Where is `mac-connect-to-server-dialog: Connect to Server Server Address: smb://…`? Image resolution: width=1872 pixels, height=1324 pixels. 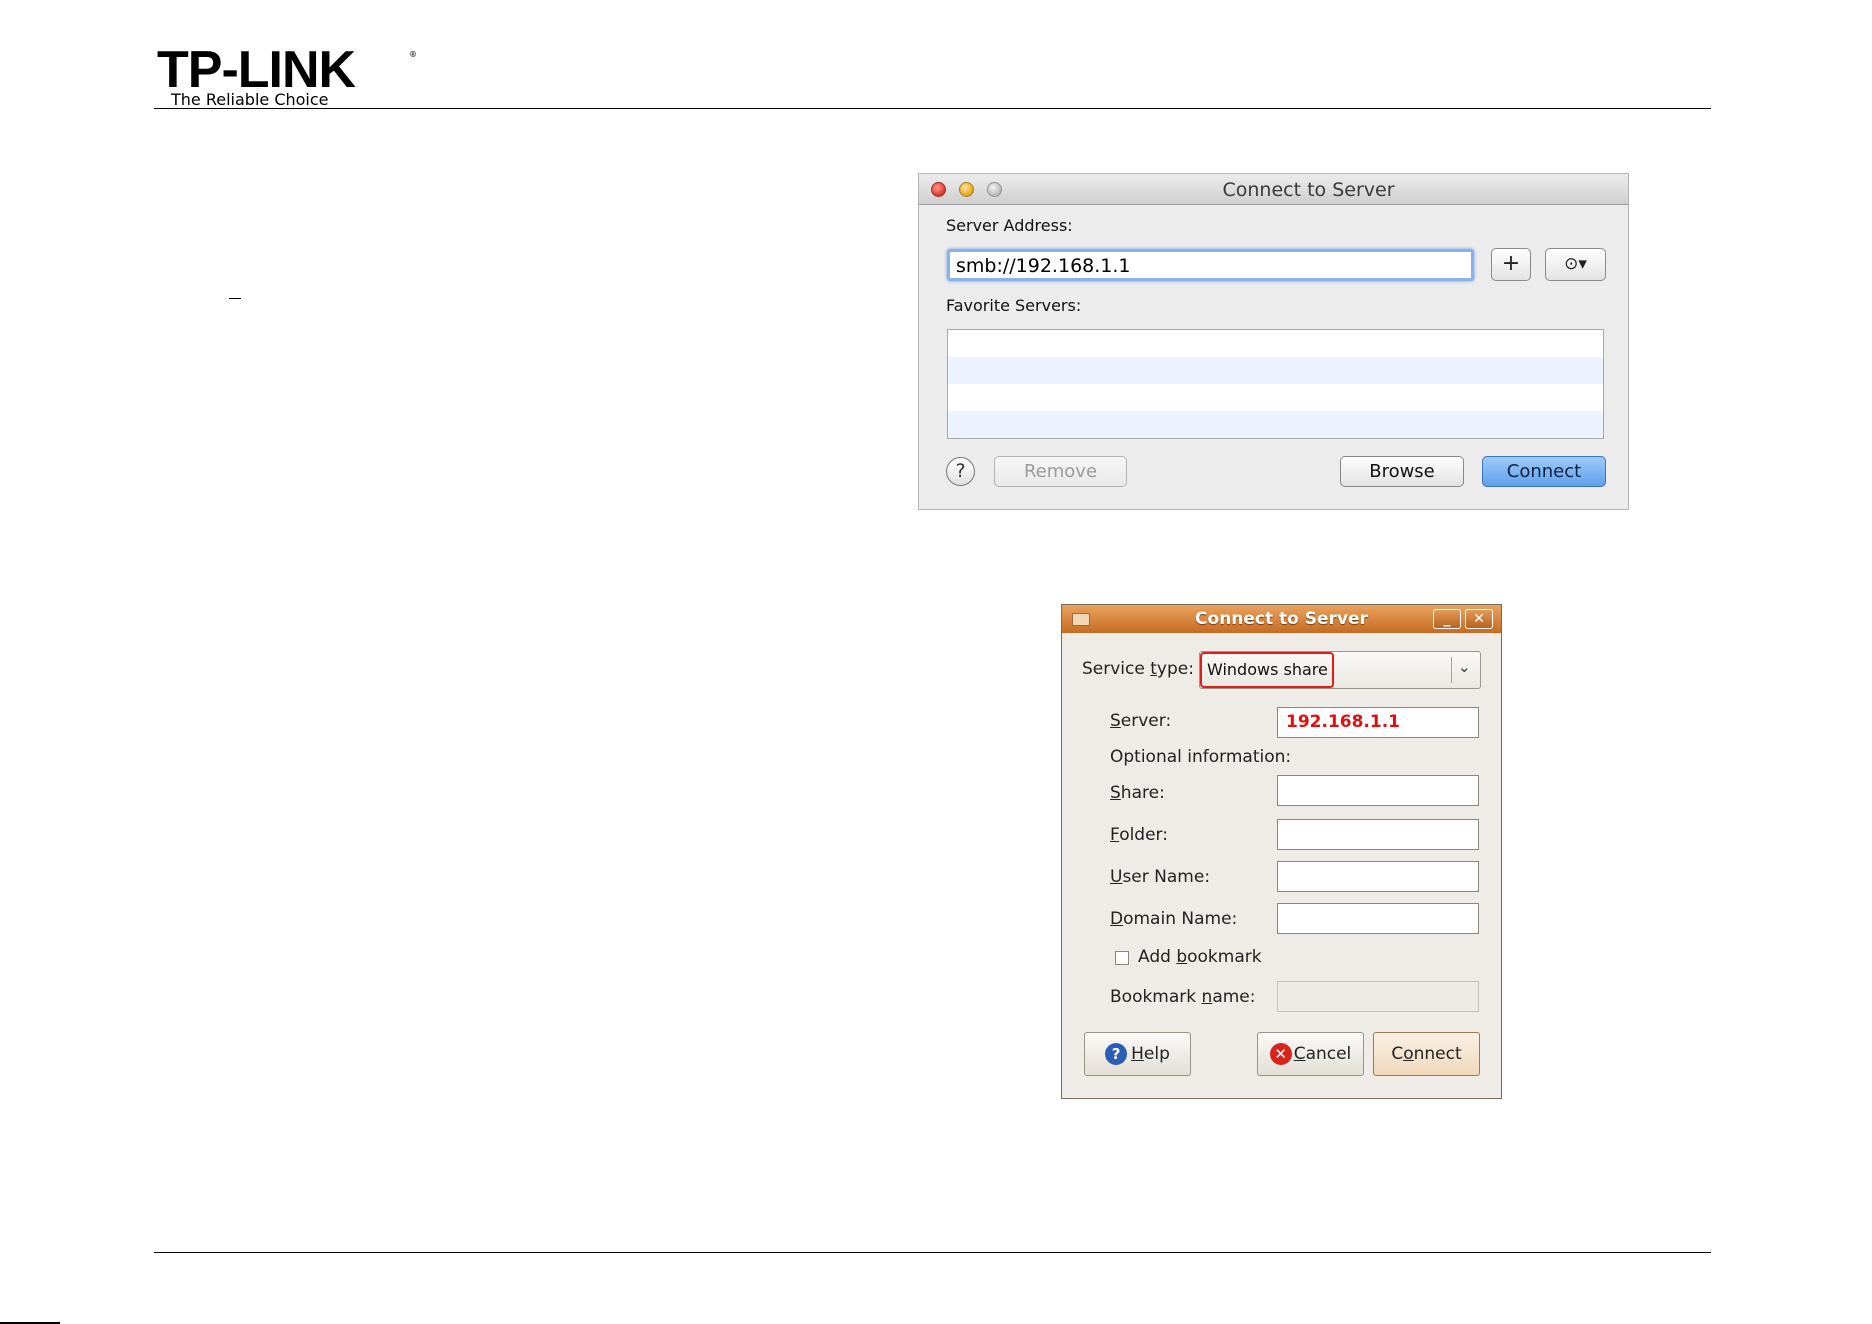
mac-connect-to-server-dialog: Connect to Server Server Address: smb://… is located at coordinates (1273, 341).